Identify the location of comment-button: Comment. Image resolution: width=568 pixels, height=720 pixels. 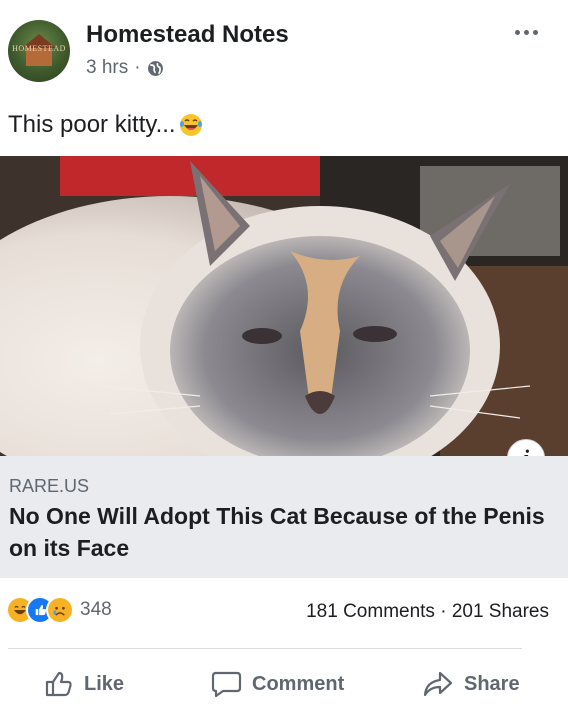
(277, 684).